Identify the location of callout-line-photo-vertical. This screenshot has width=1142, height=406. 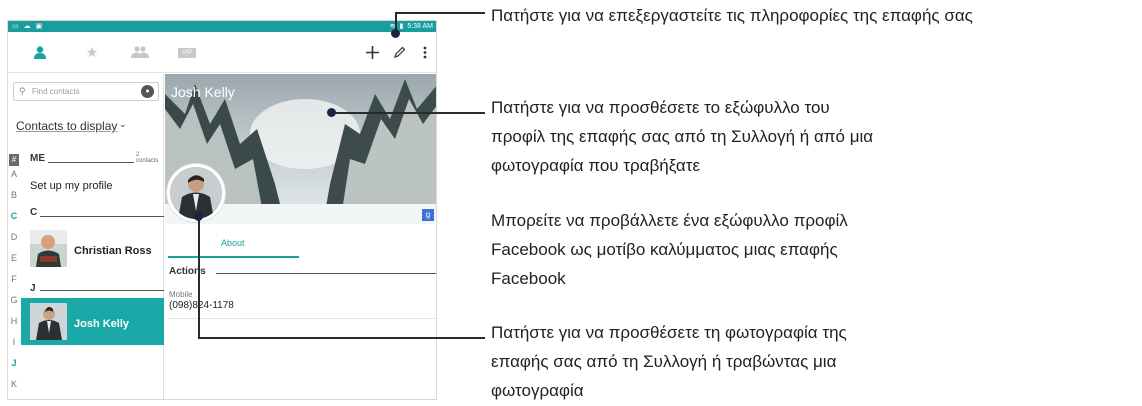
(199, 278).